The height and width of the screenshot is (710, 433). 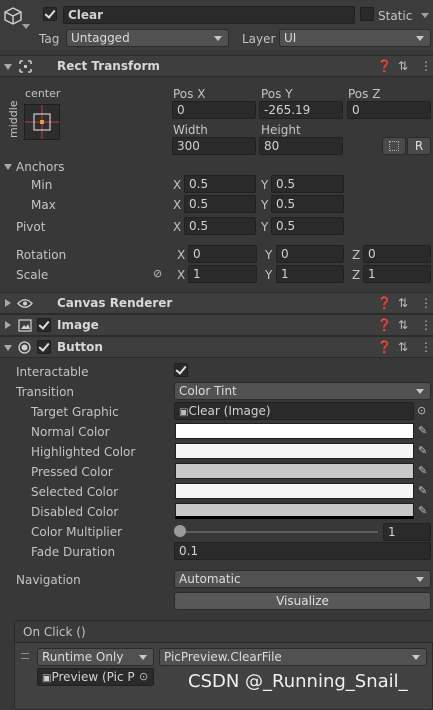 I want to click on pos-y-field: -265.19, so click(x=301, y=110).